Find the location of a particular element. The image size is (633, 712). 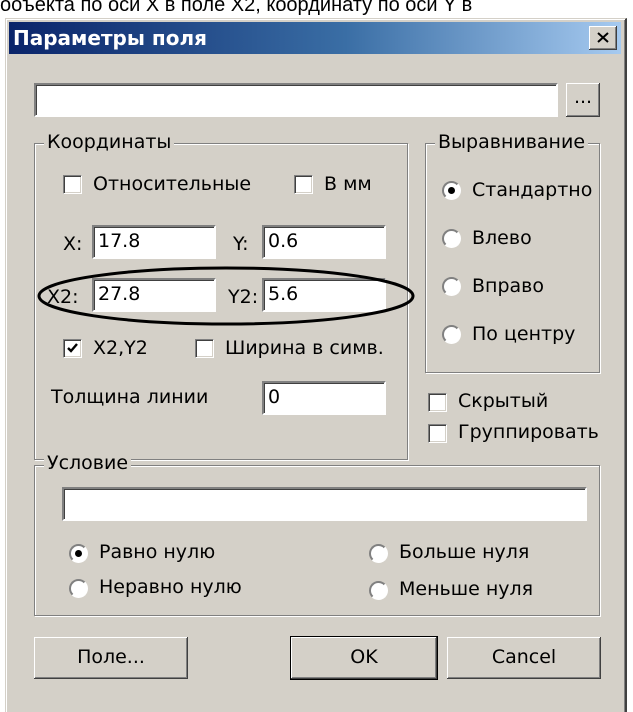

in-mm-checkbox is located at coordinates (303, 184).